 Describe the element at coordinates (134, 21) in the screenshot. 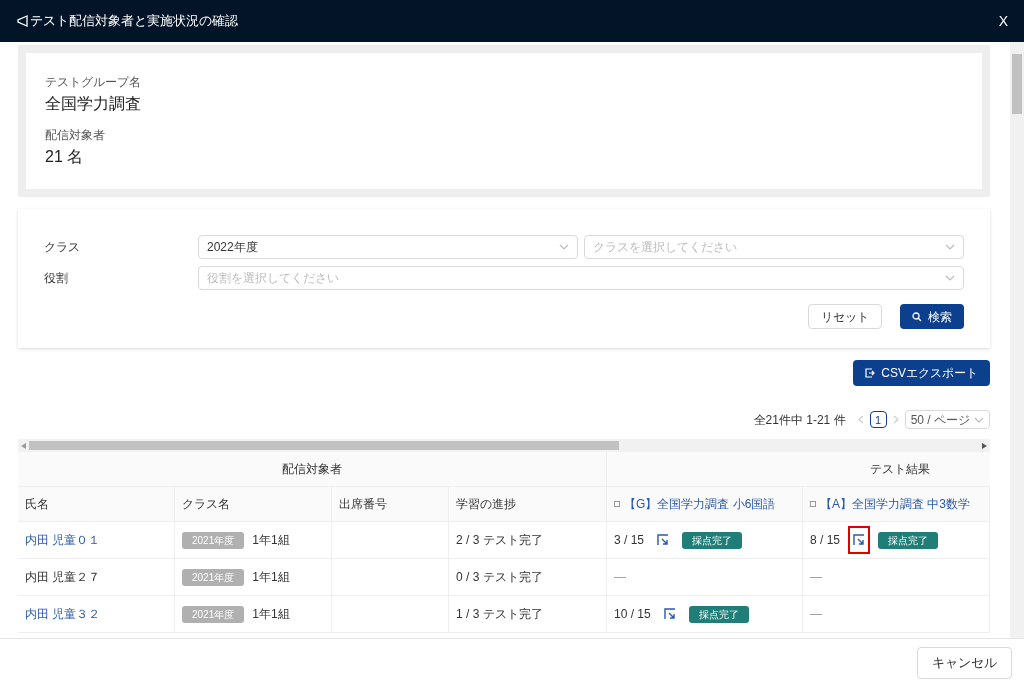

I see `window-title: テスト配信対象者と実施状況の確認` at that location.